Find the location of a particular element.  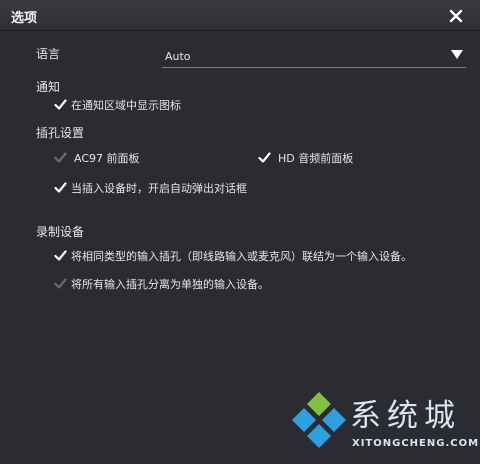

language-selected-value: Auto is located at coordinates (178, 56).